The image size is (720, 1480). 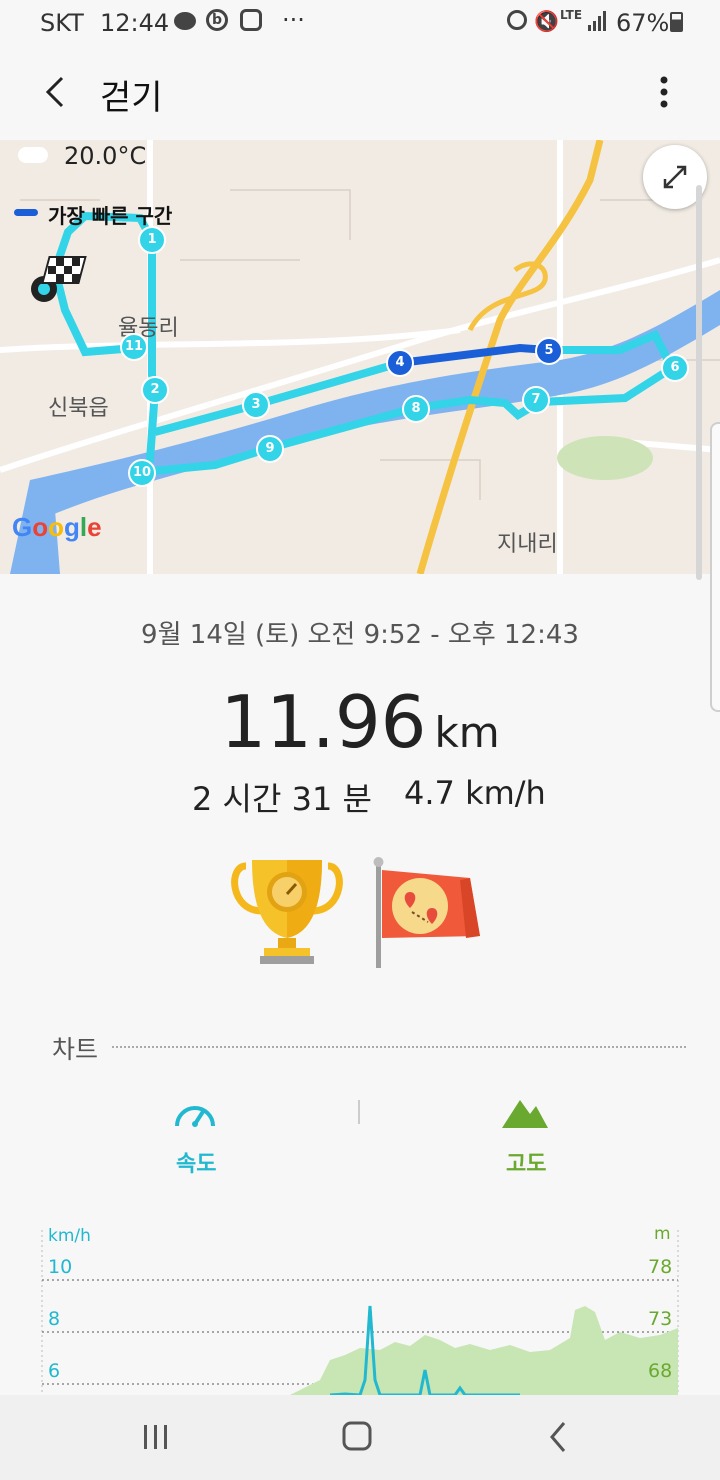 I want to click on tab-altitude: 고도, so click(x=526, y=1162).